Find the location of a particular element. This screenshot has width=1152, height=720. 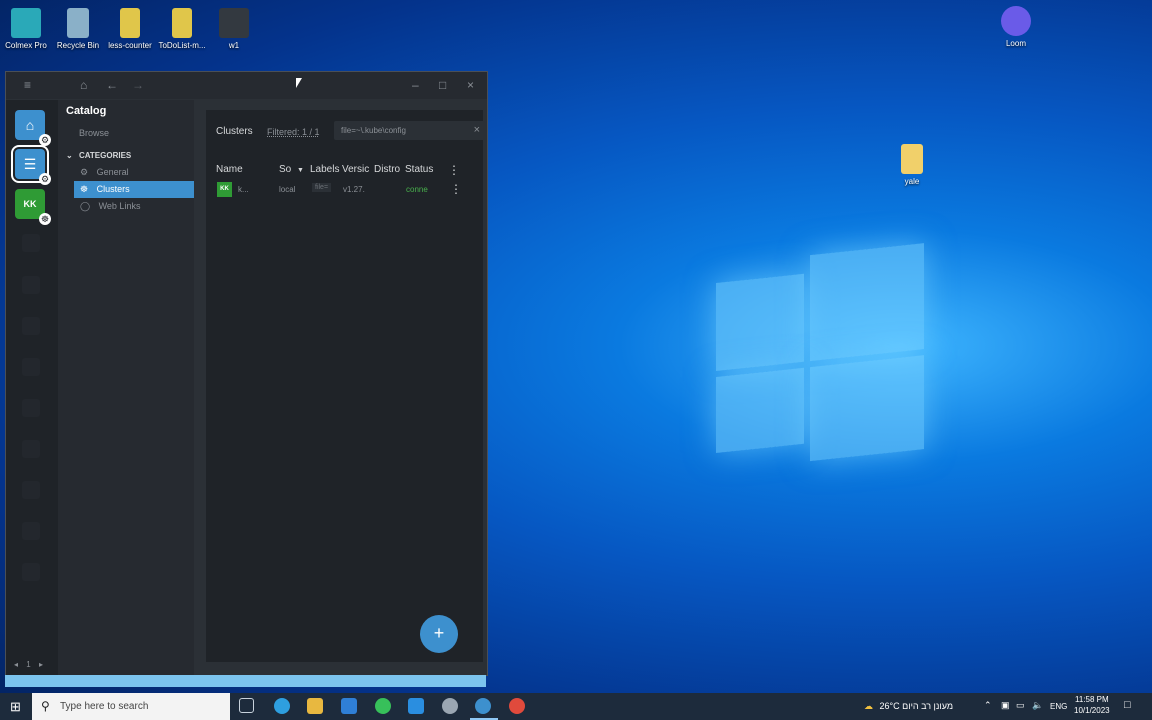

chevron-down-icon: ⌄ is located at coordinates (69, 155).